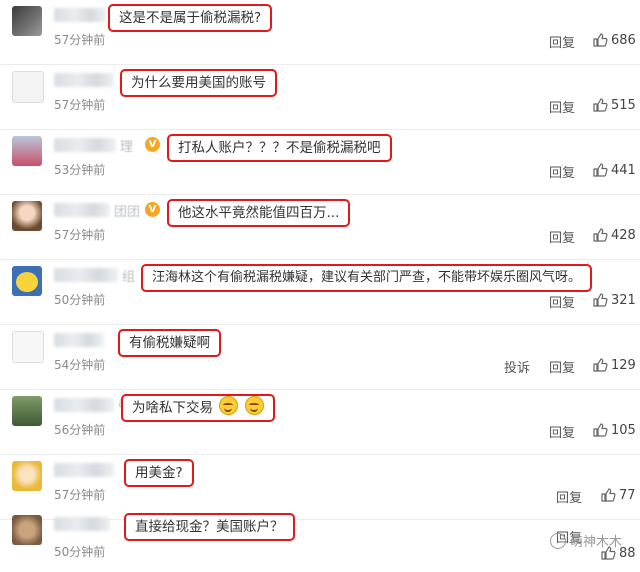 Image resolution: width=640 pixels, height=572 pixels. I want to click on like-count: 105, so click(623, 430).